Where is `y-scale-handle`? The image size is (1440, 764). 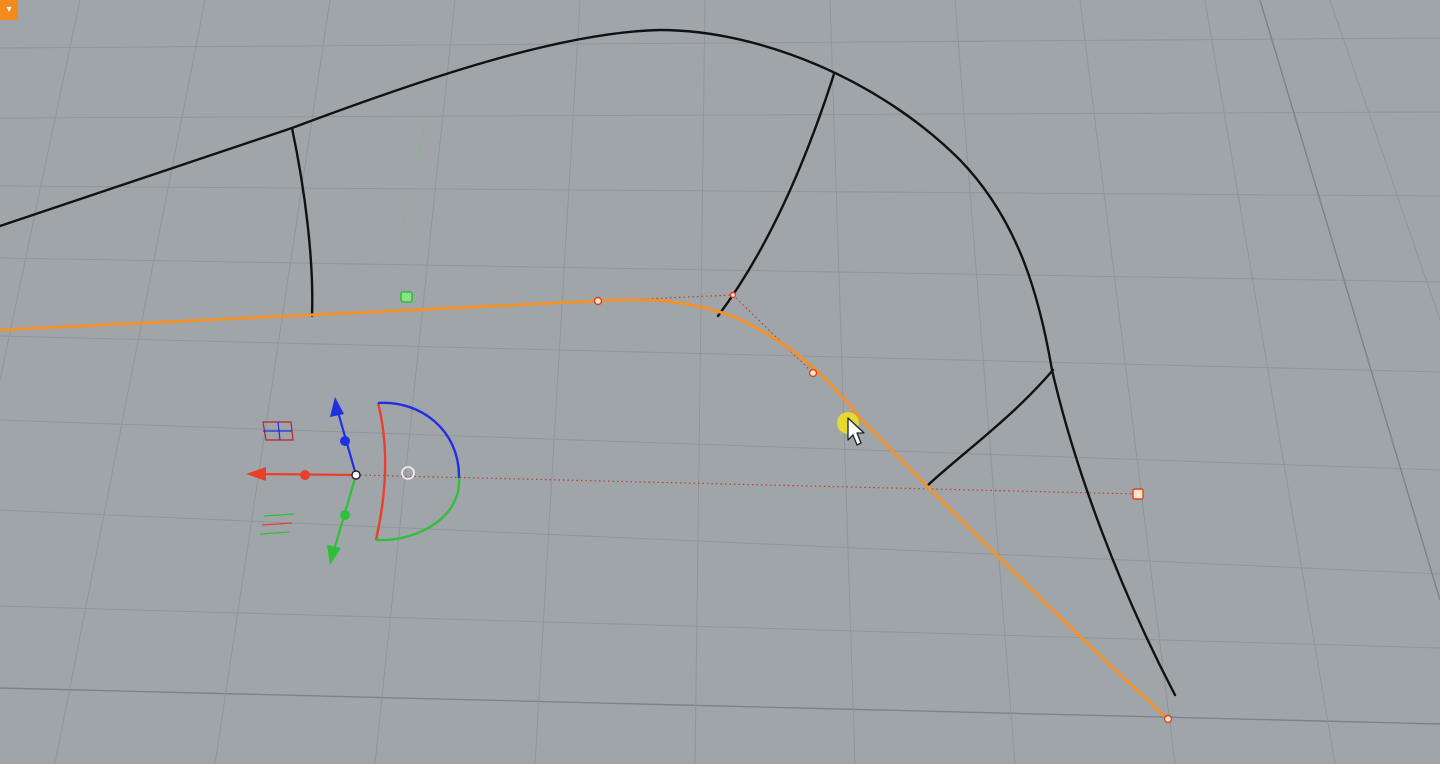 y-scale-handle is located at coordinates (345, 515).